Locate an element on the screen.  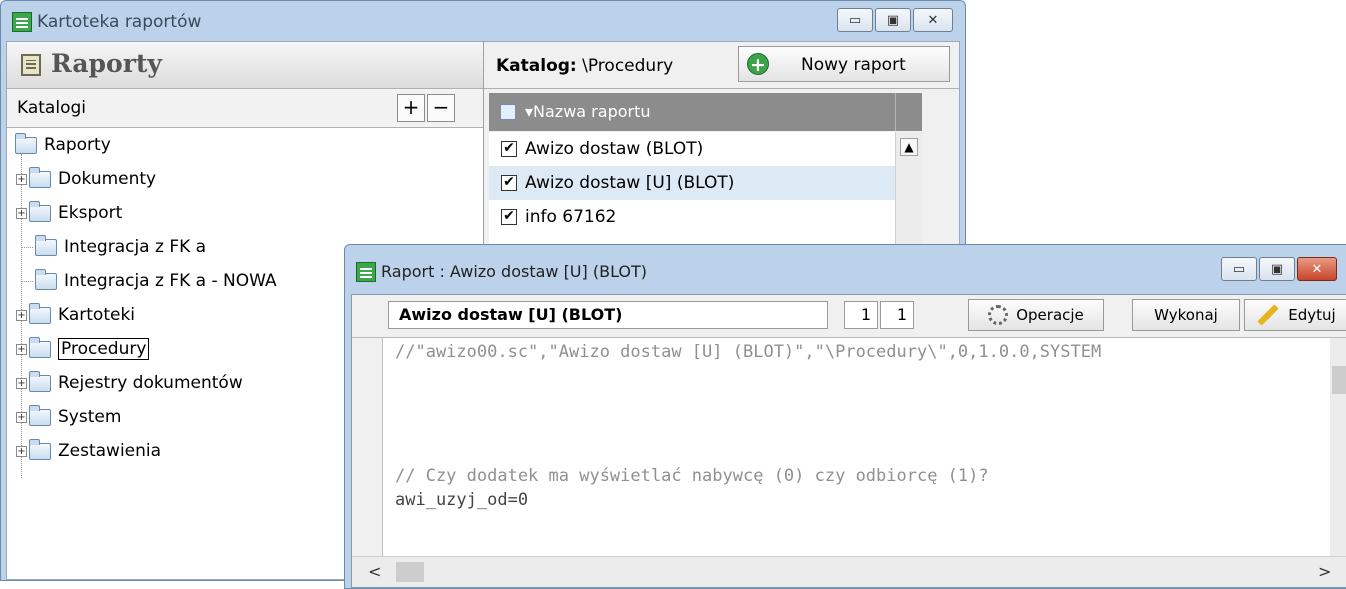
window-title: Kartoteka raportów is located at coordinates (119, 22).